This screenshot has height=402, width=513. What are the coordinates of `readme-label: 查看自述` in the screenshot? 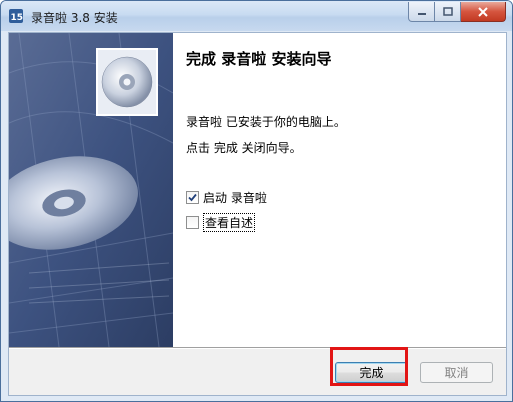 It's located at (229, 222).